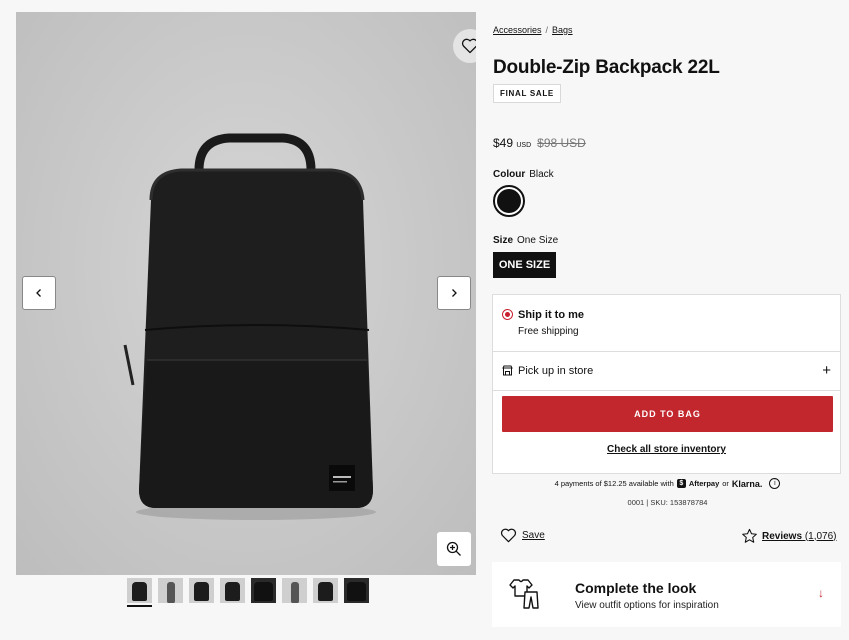 This screenshot has height=640, width=849. I want to click on plus-icon: +, so click(826, 370).